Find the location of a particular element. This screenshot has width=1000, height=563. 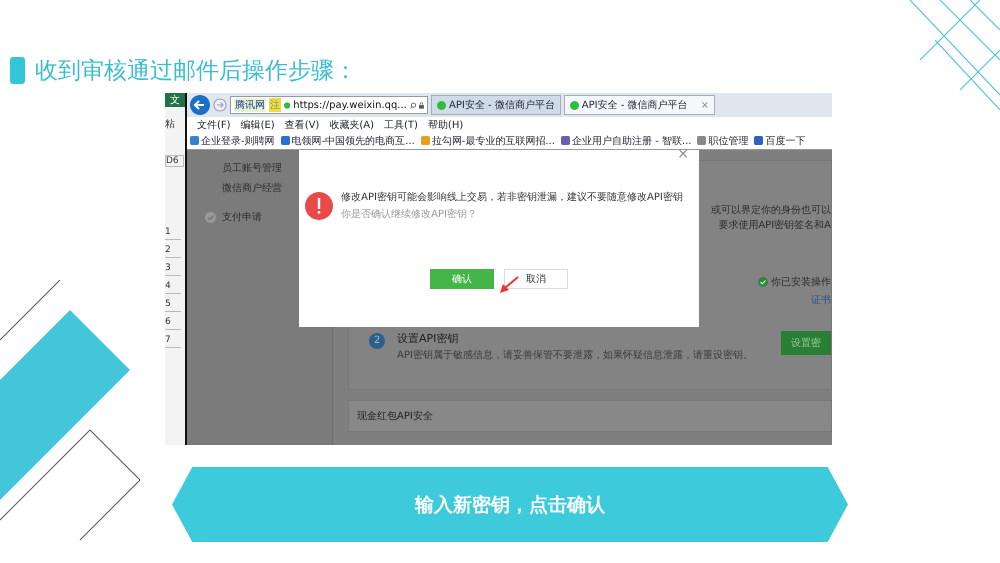

pointer-arrow is located at coordinates (509, 285).